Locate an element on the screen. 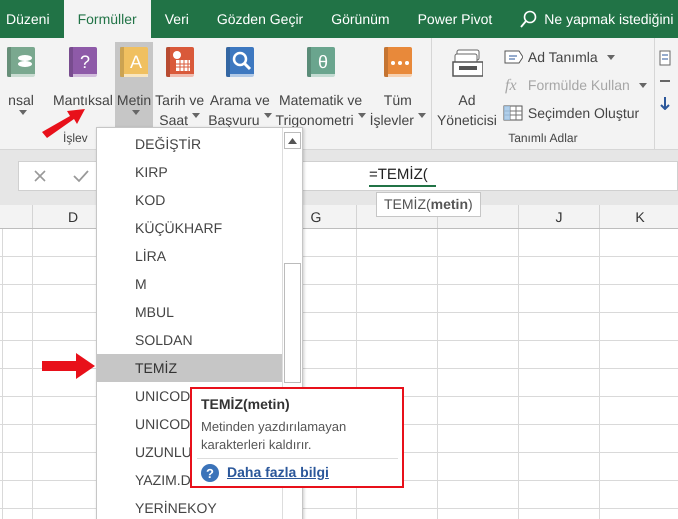 This screenshot has height=519, width=678. ribbon-button: Ad Tanımla is located at coordinates (574, 57).